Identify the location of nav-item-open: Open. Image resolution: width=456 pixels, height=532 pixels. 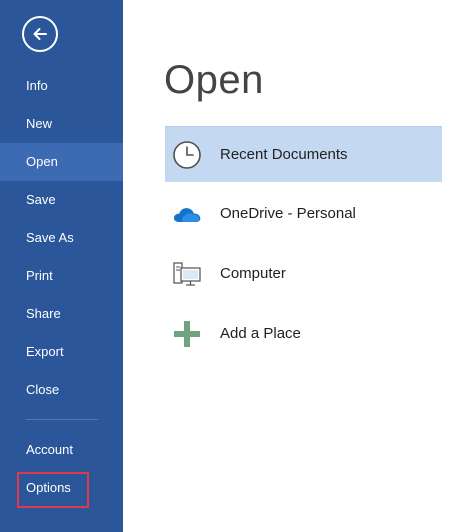
(61, 162).